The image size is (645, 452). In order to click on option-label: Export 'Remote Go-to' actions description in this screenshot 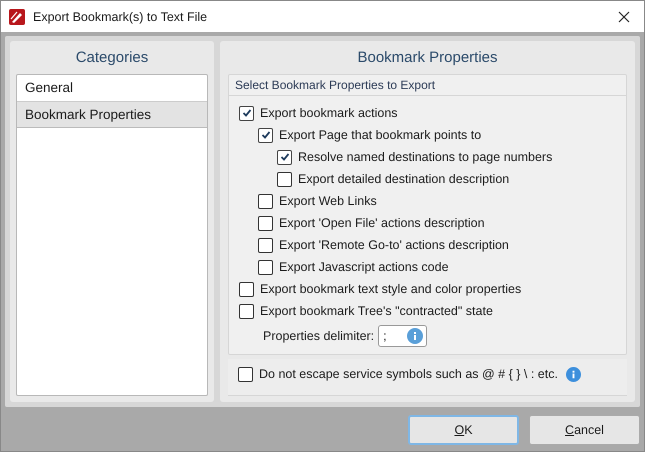, I will do `click(394, 245)`.